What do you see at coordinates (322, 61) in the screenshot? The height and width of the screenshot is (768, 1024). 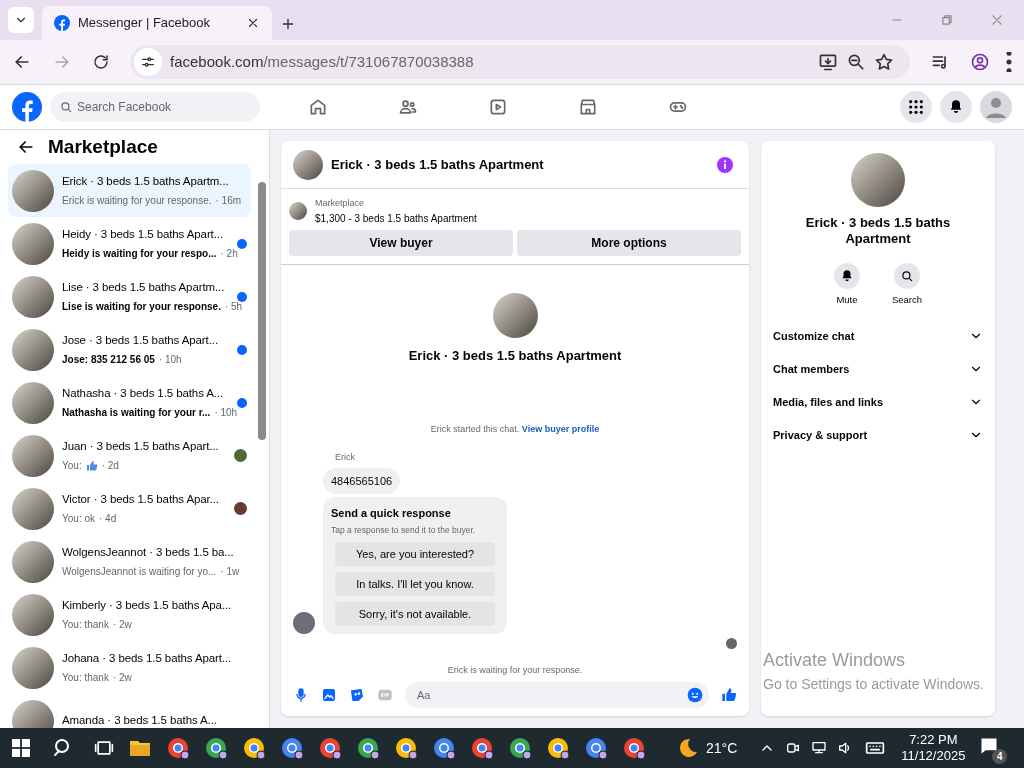 I see `url-text: facebook.com/messages/t/731067870038388` at bounding box center [322, 61].